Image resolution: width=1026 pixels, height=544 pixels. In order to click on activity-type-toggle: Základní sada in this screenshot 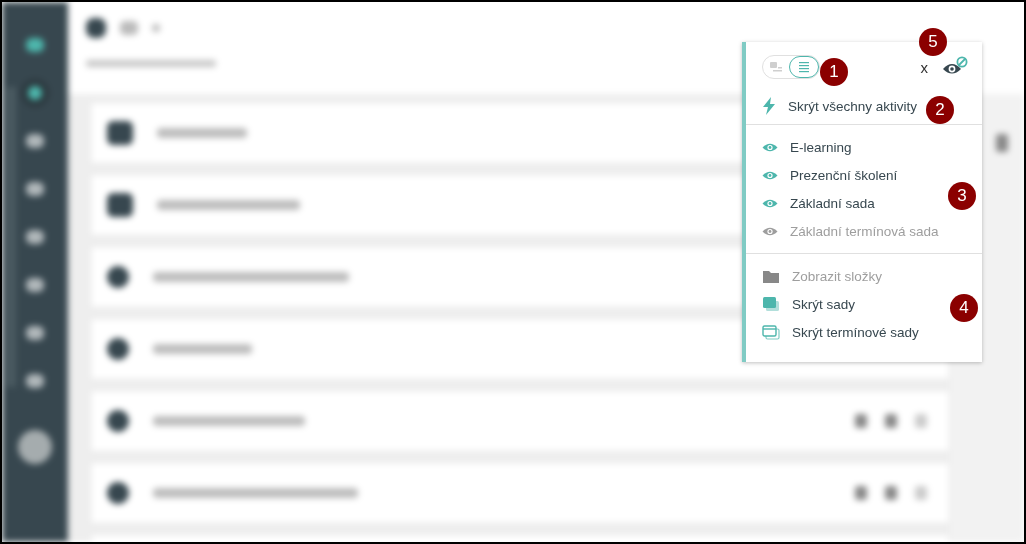, I will do `click(814, 203)`.